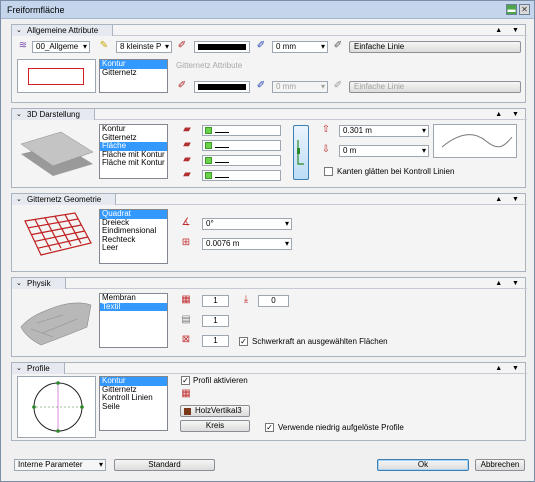  Describe the element at coordinates (133, 320) in the screenshot. I see `physics-material-list: Membran Textil` at that location.